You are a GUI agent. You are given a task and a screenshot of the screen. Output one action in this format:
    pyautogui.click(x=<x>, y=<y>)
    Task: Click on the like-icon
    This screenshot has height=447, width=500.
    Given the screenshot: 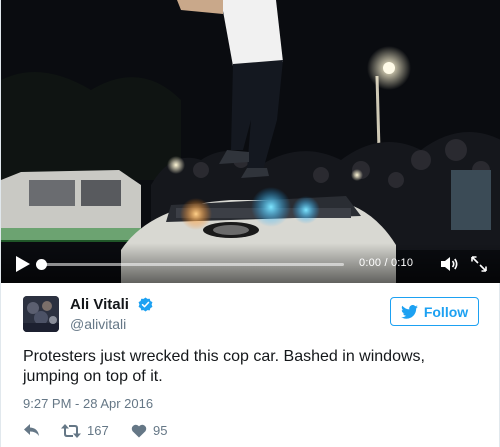 What is the action you would take?
    pyautogui.click(x=139, y=430)
    